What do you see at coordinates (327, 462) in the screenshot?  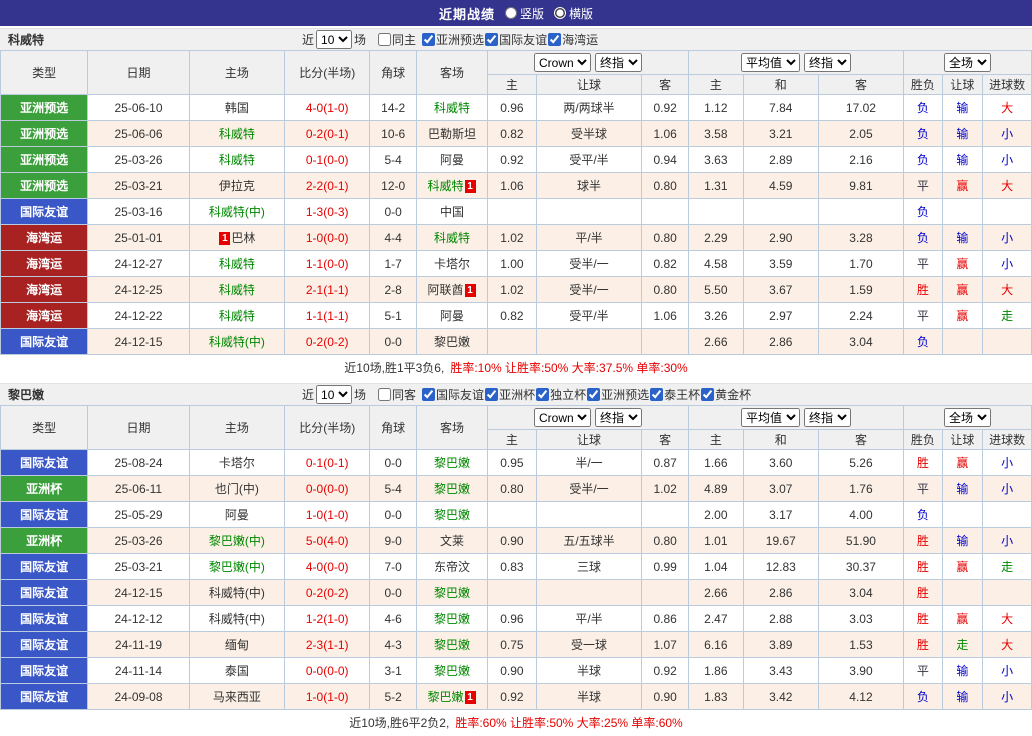 I see `match-score: 0-1(0-1)` at bounding box center [327, 462].